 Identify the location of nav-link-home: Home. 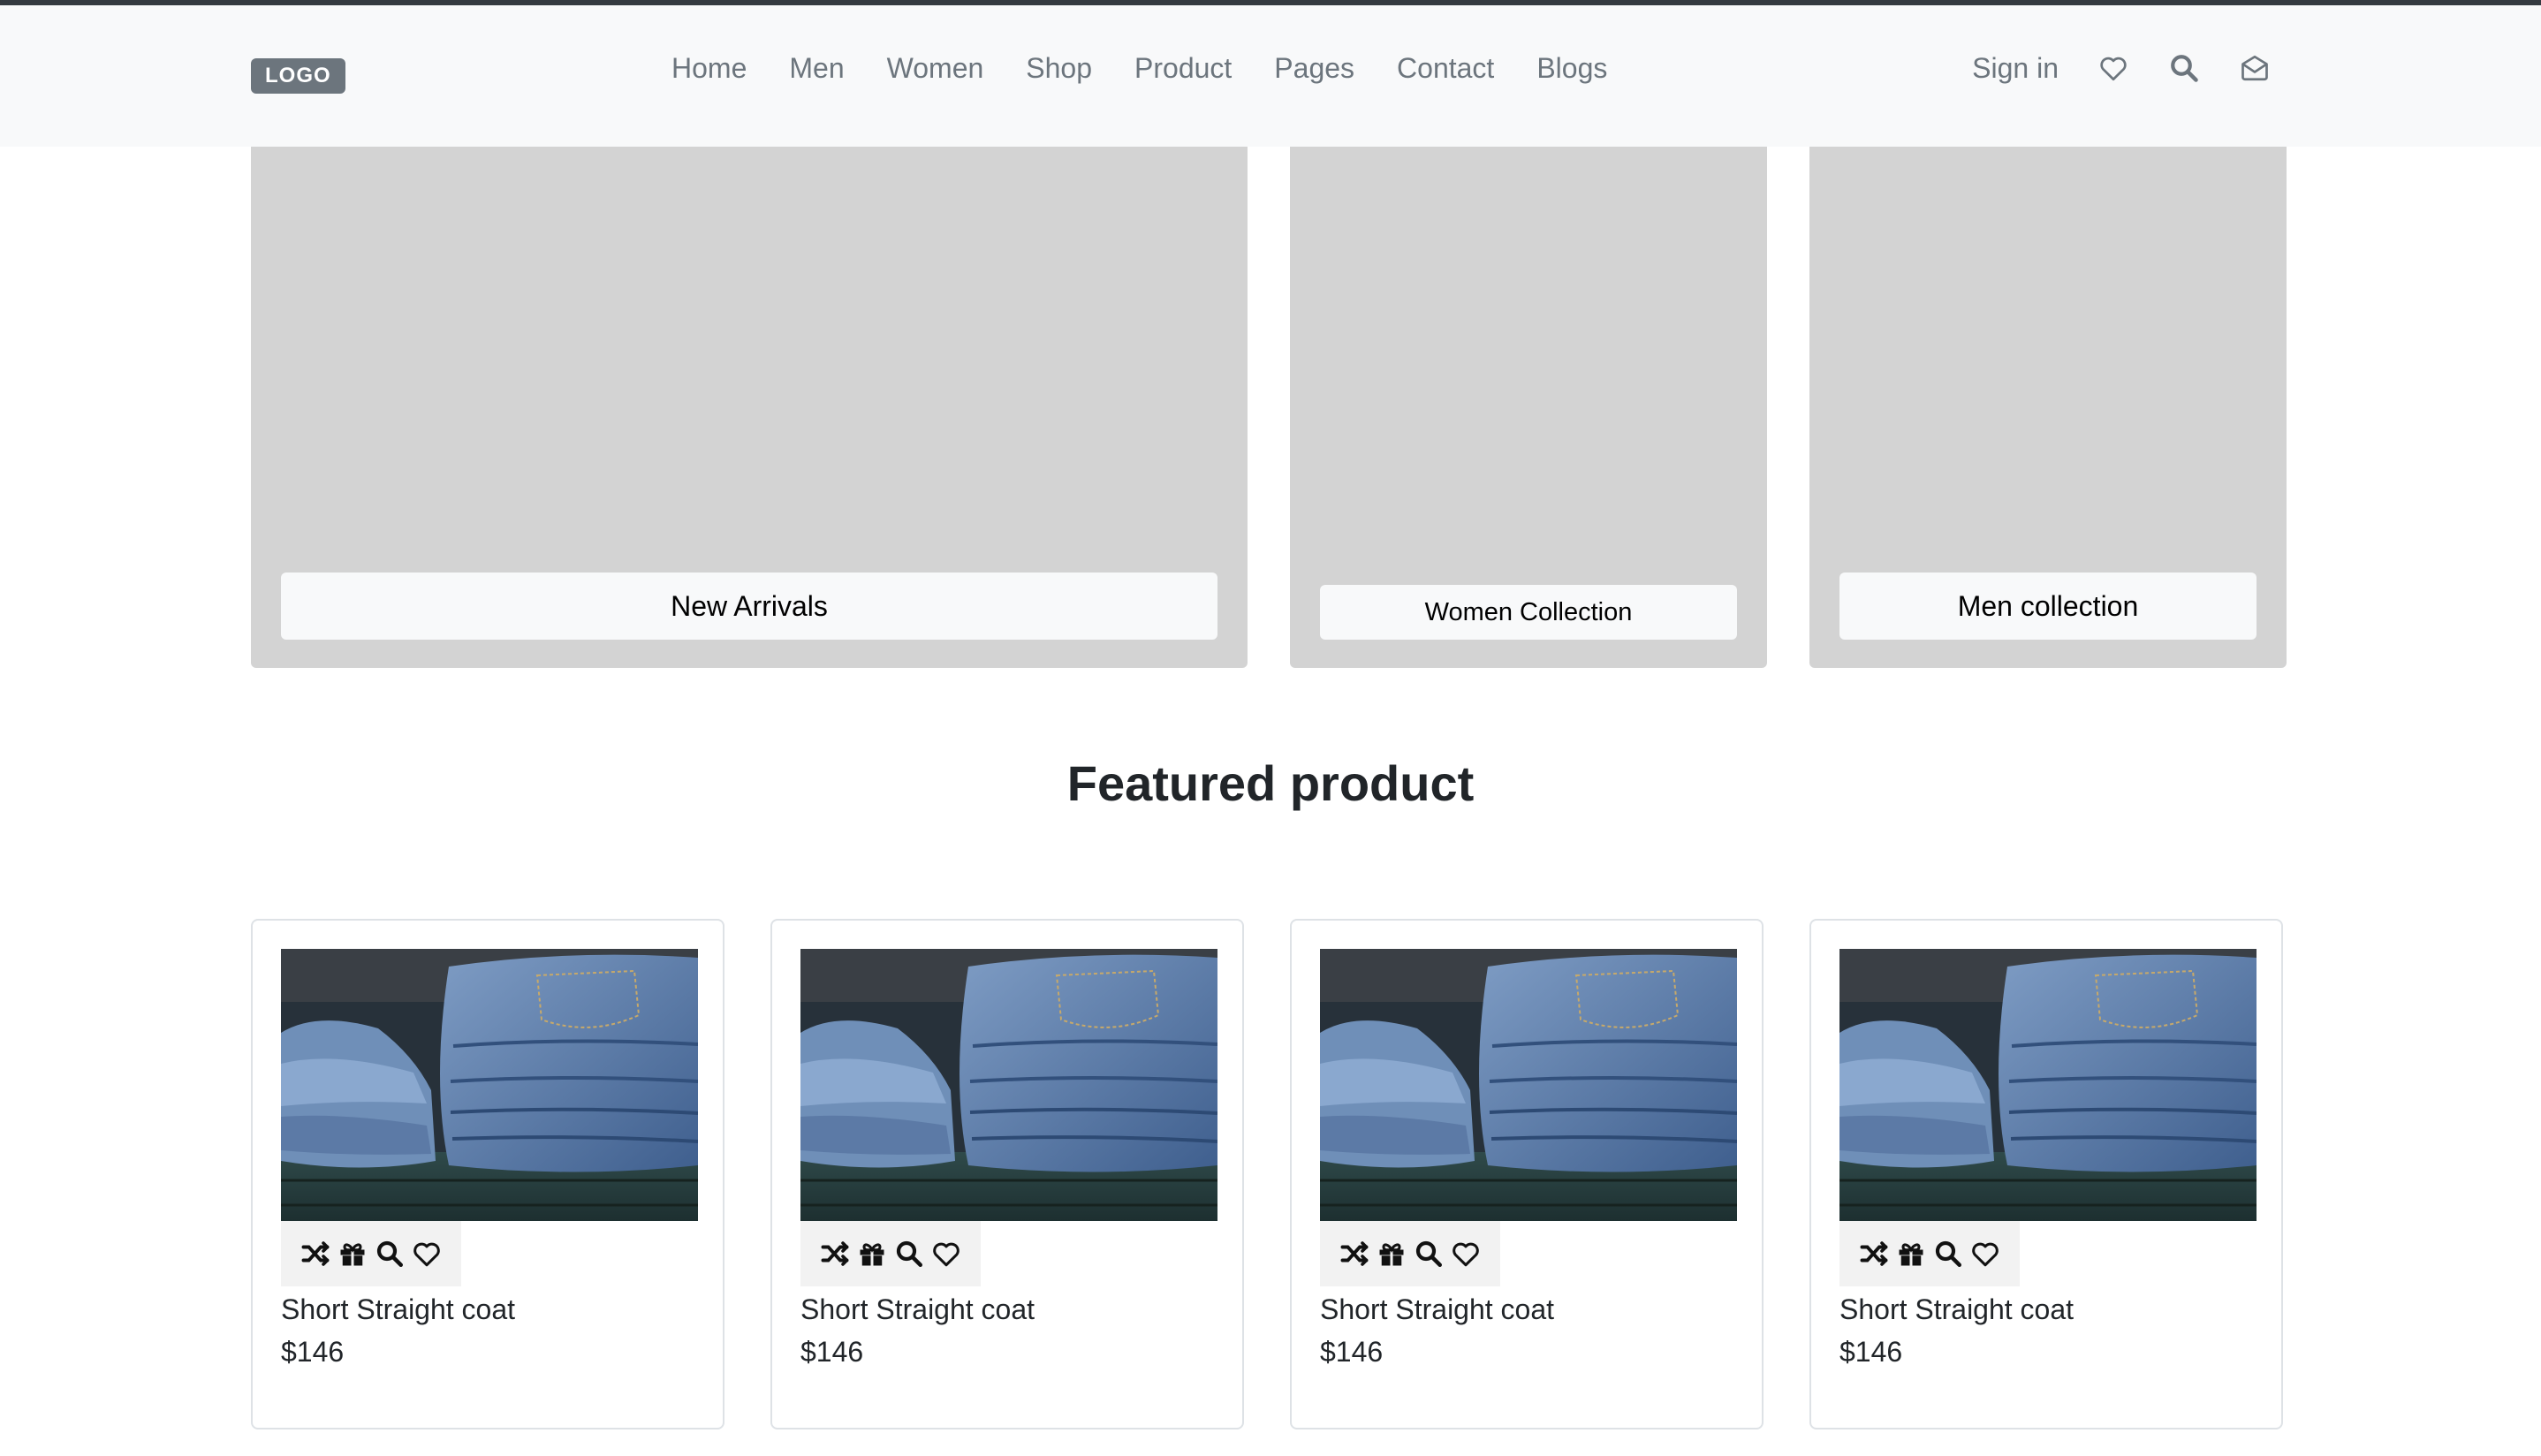
(719, 68).